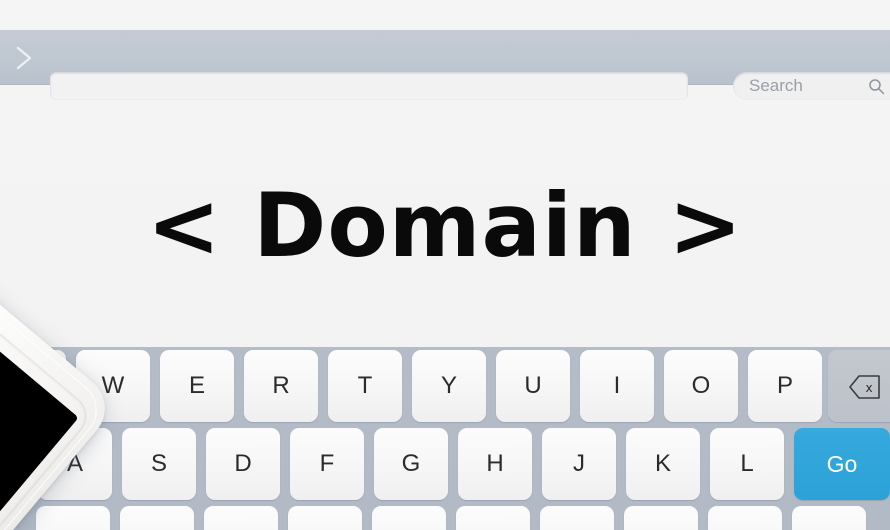  What do you see at coordinates (197, 386) in the screenshot?
I see `key-e: E` at bounding box center [197, 386].